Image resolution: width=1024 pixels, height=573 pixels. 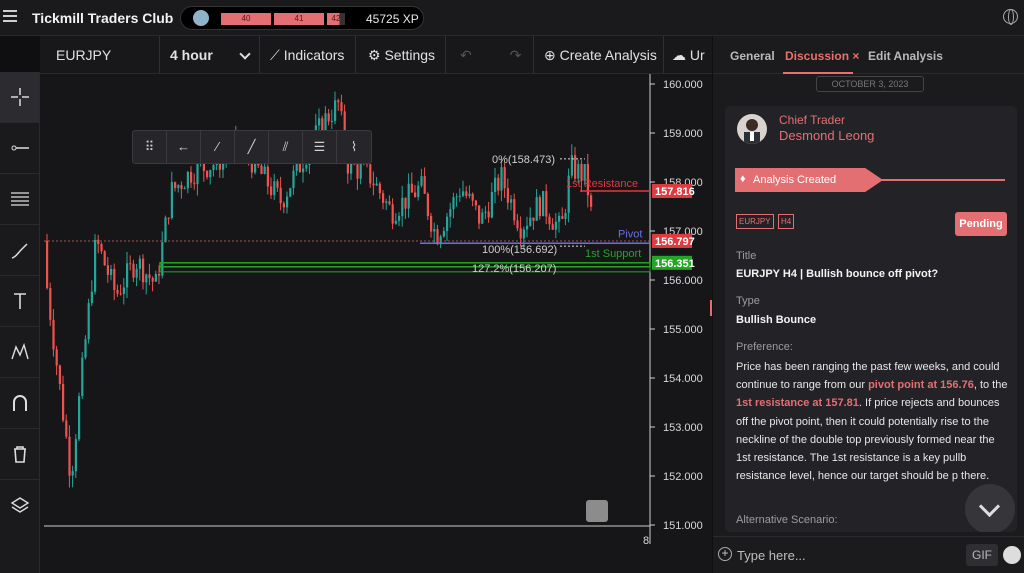 I want to click on tab-general: General, so click(x=752, y=56).